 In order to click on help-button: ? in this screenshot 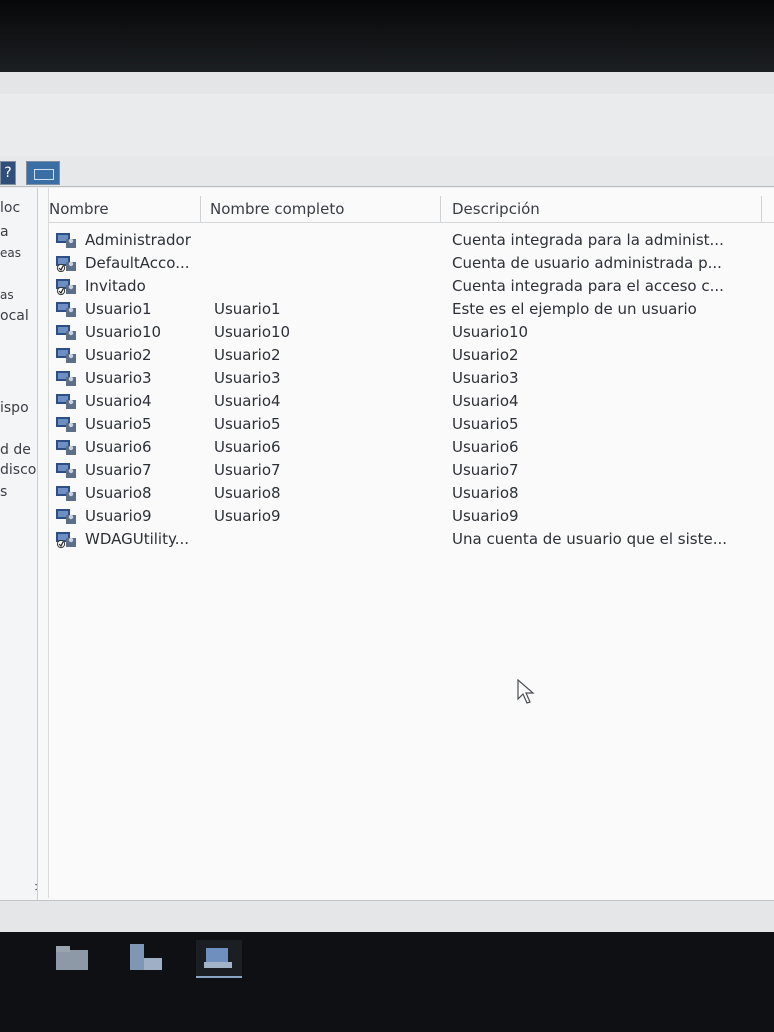, I will do `click(8, 173)`.